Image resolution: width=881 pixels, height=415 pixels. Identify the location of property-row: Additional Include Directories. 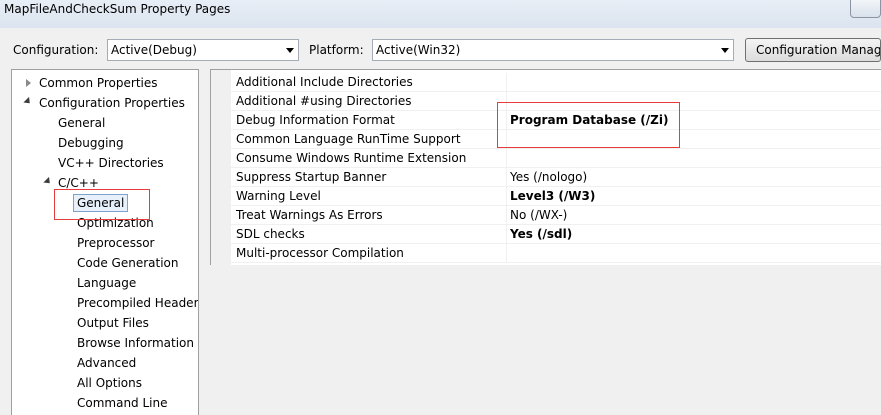
(556, 82).